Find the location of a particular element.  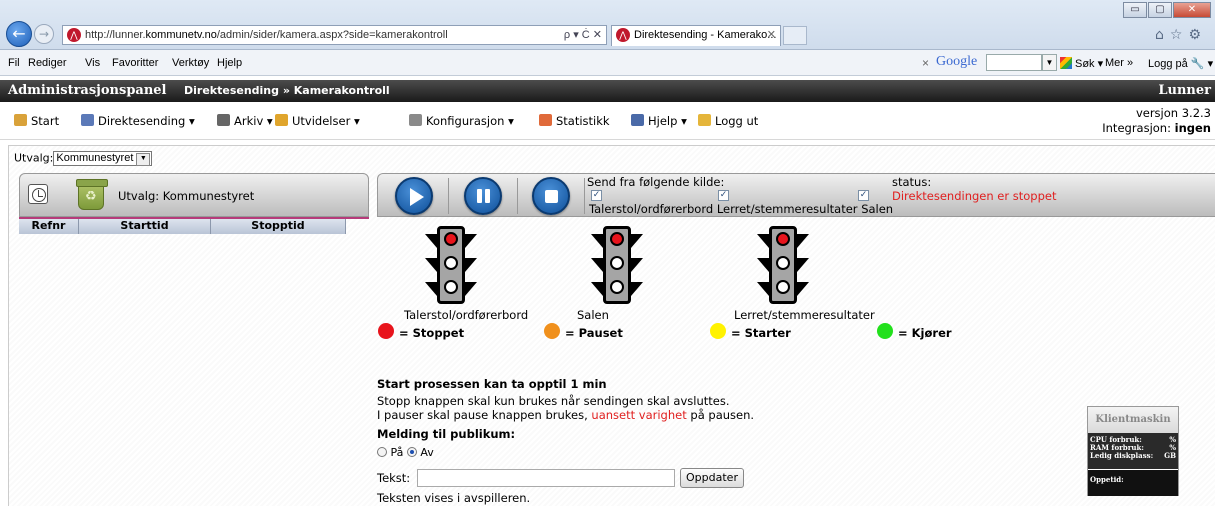

utvalg-label: Utvalg: is located at coordinates (34, 158).